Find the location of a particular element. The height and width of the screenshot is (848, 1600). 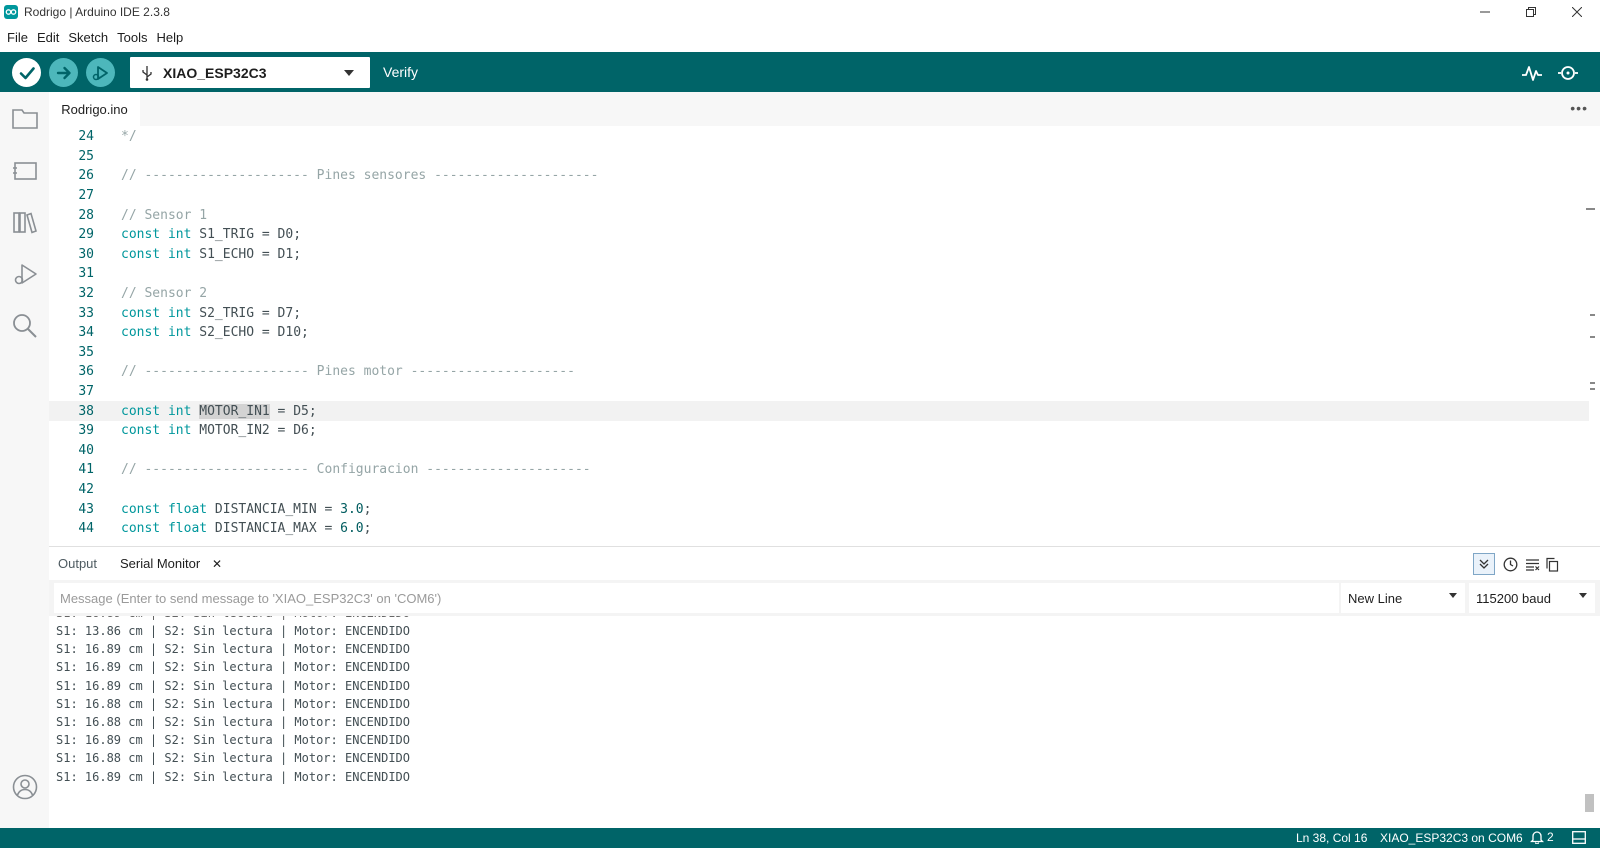

toolbar: XIAO_ESP32C3 Verify is located at coordinates (800, 72).